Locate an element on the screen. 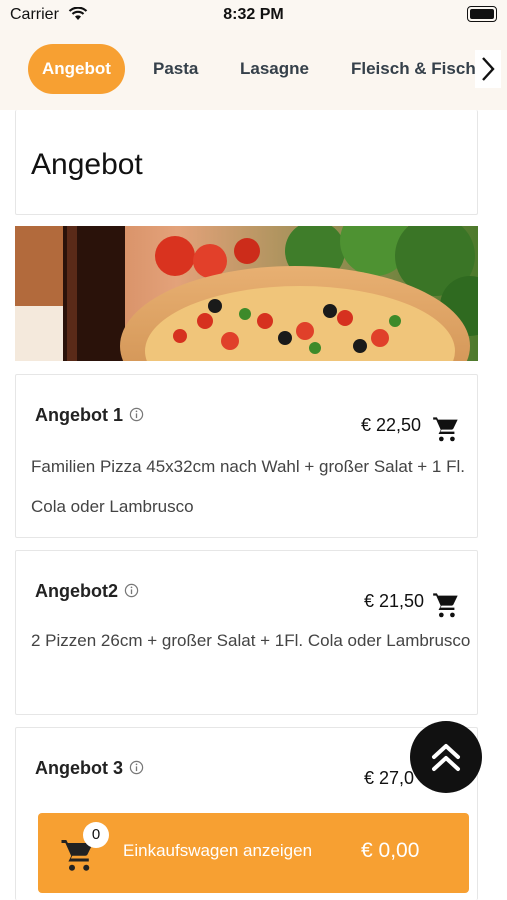  category-bar: Angebot Pasta Lasagne Fleisch & Fisch is located at coordinates (253, 70).